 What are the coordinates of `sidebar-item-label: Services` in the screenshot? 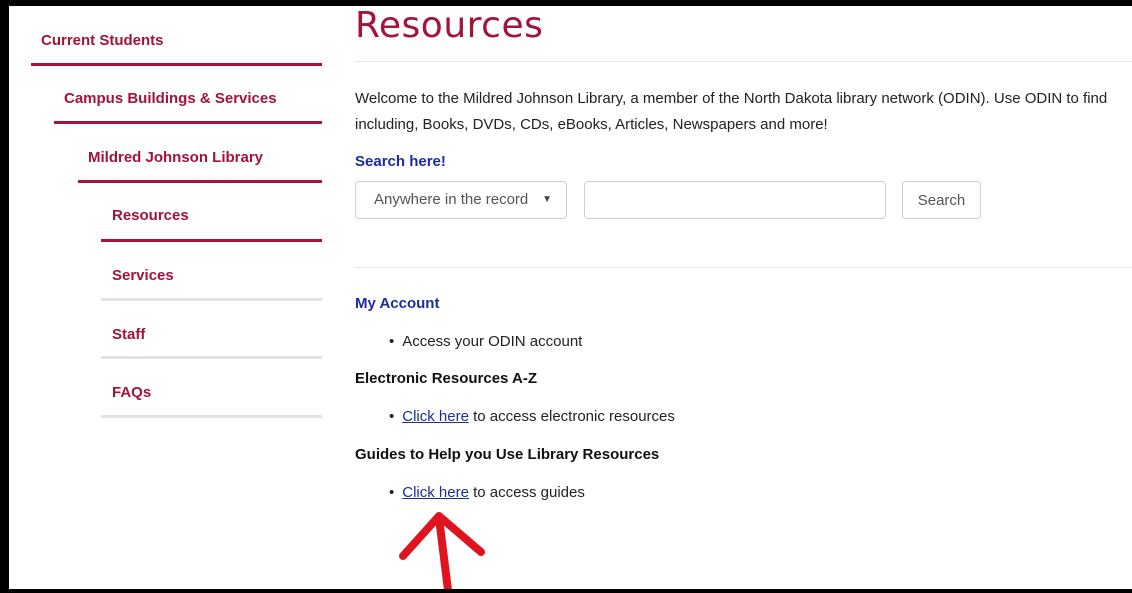 It's located at (143, 275).